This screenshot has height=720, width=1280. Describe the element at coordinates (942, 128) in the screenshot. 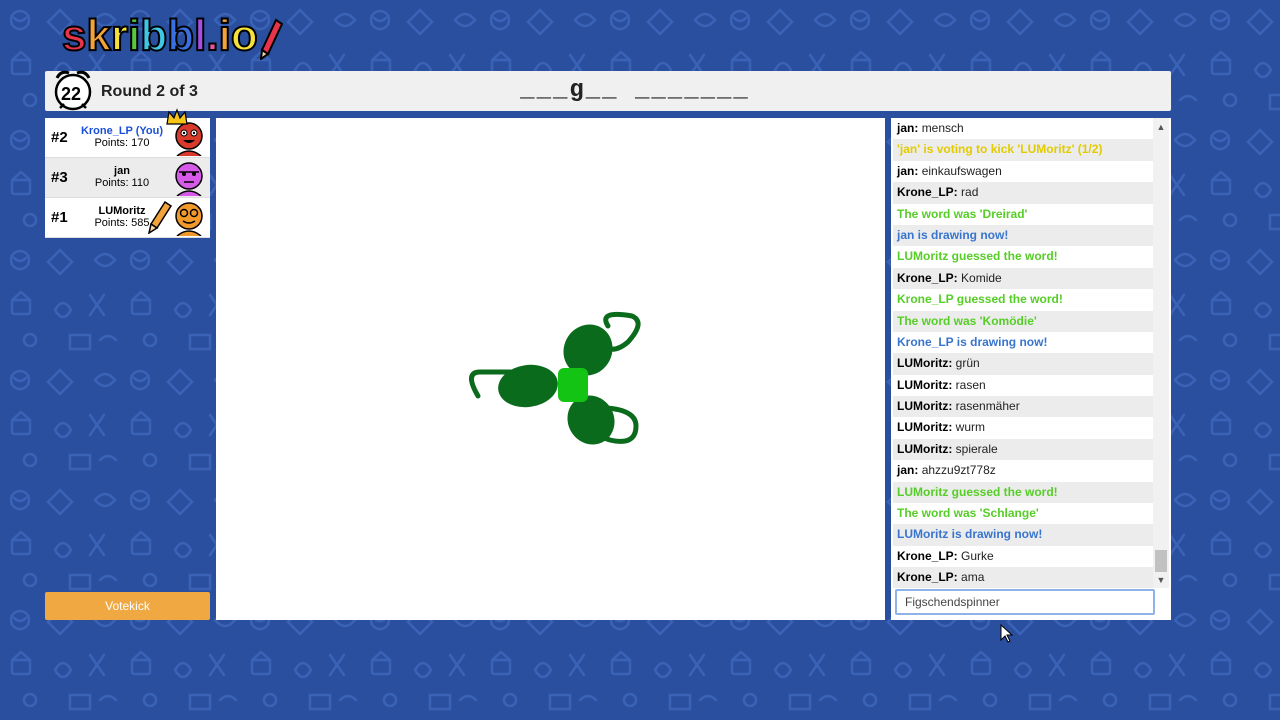

I see `chat-text: mensch` at that location.